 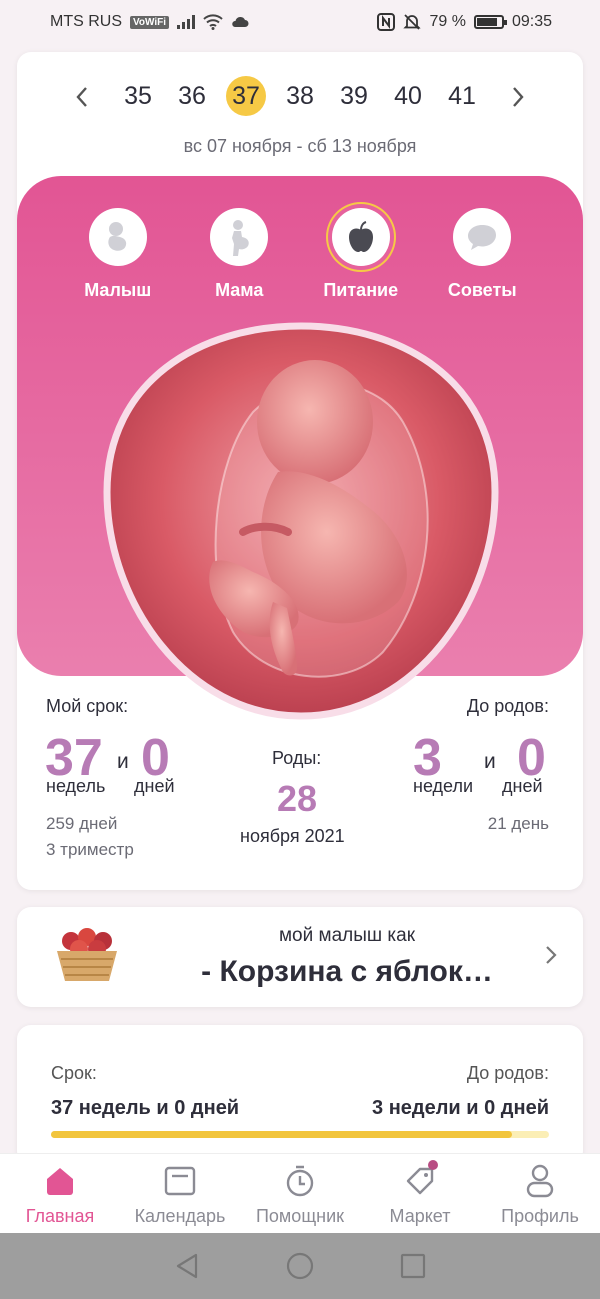 What do you see at coordinates (240, 238) in the screenshot?
I see `pregnant-icon` at bounding box center [240, 238].